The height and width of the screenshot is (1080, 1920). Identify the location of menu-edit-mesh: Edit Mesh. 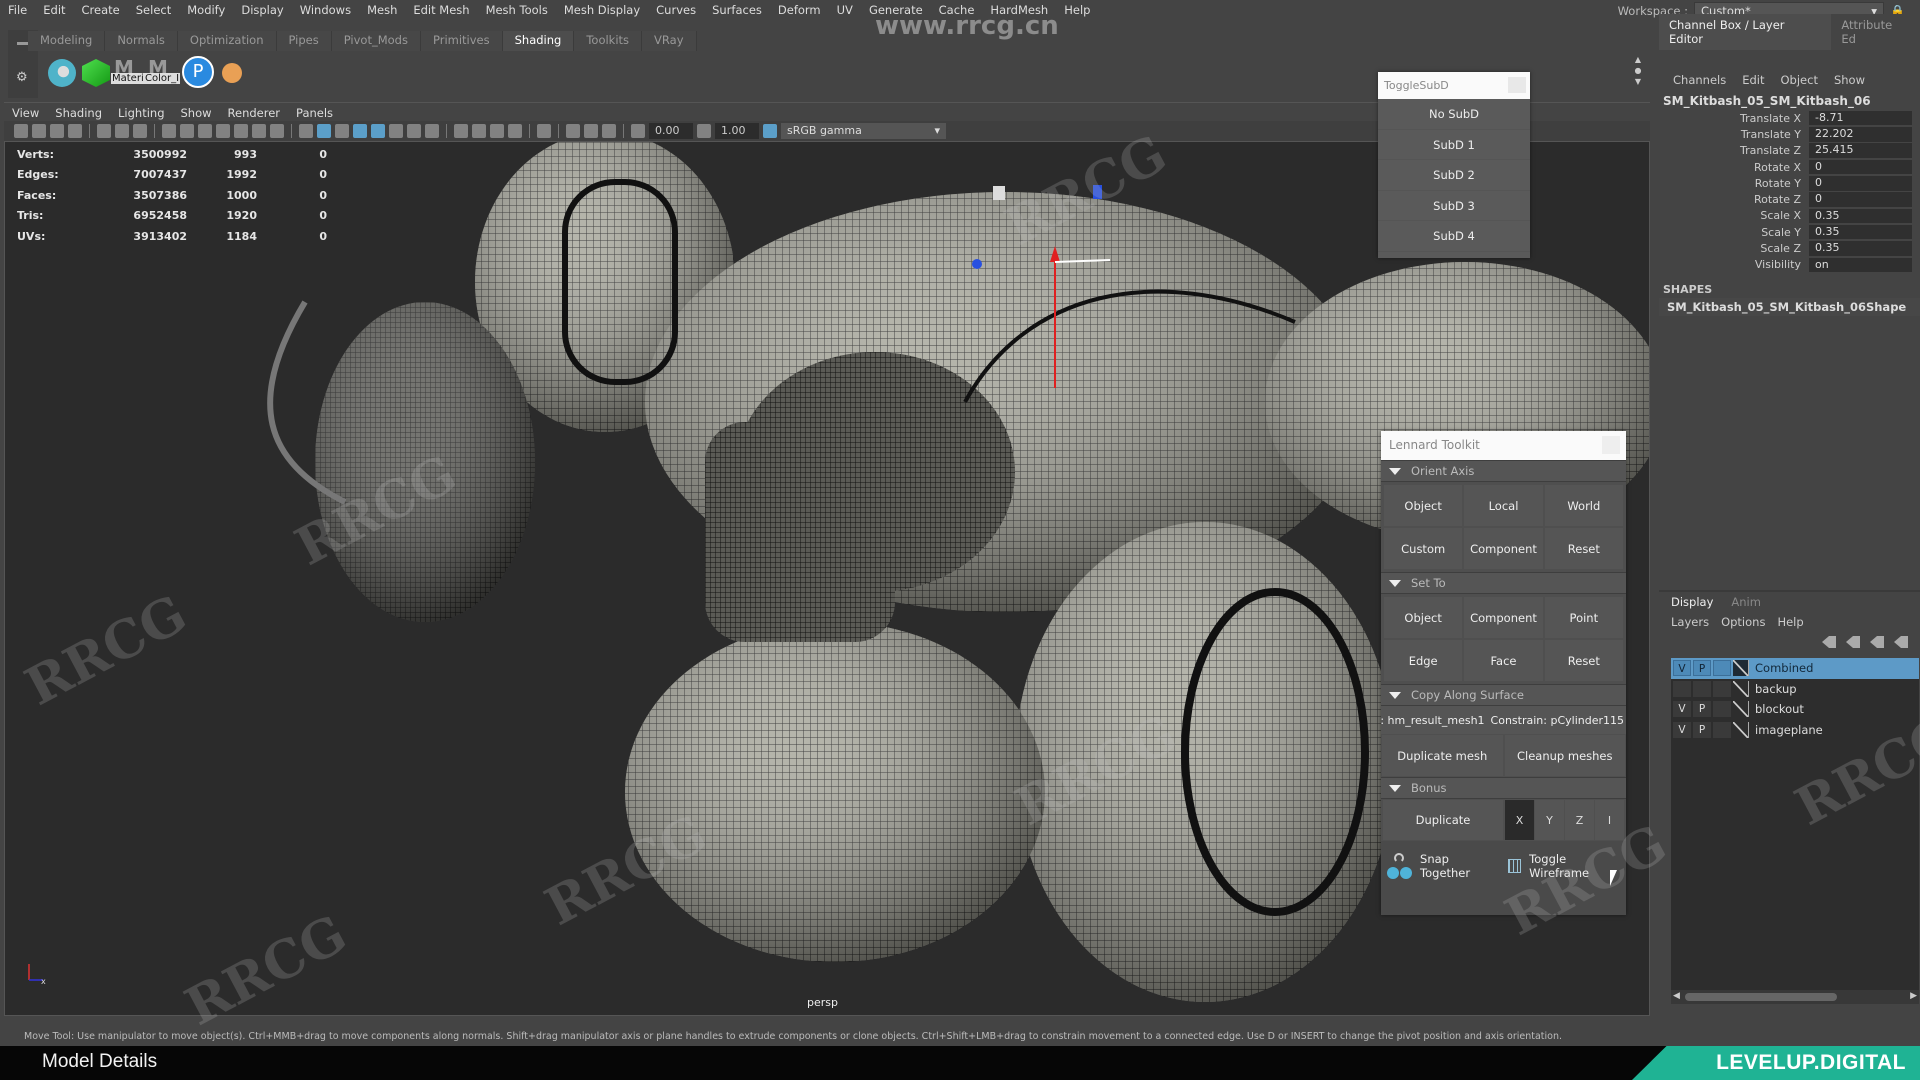
(441, 10).